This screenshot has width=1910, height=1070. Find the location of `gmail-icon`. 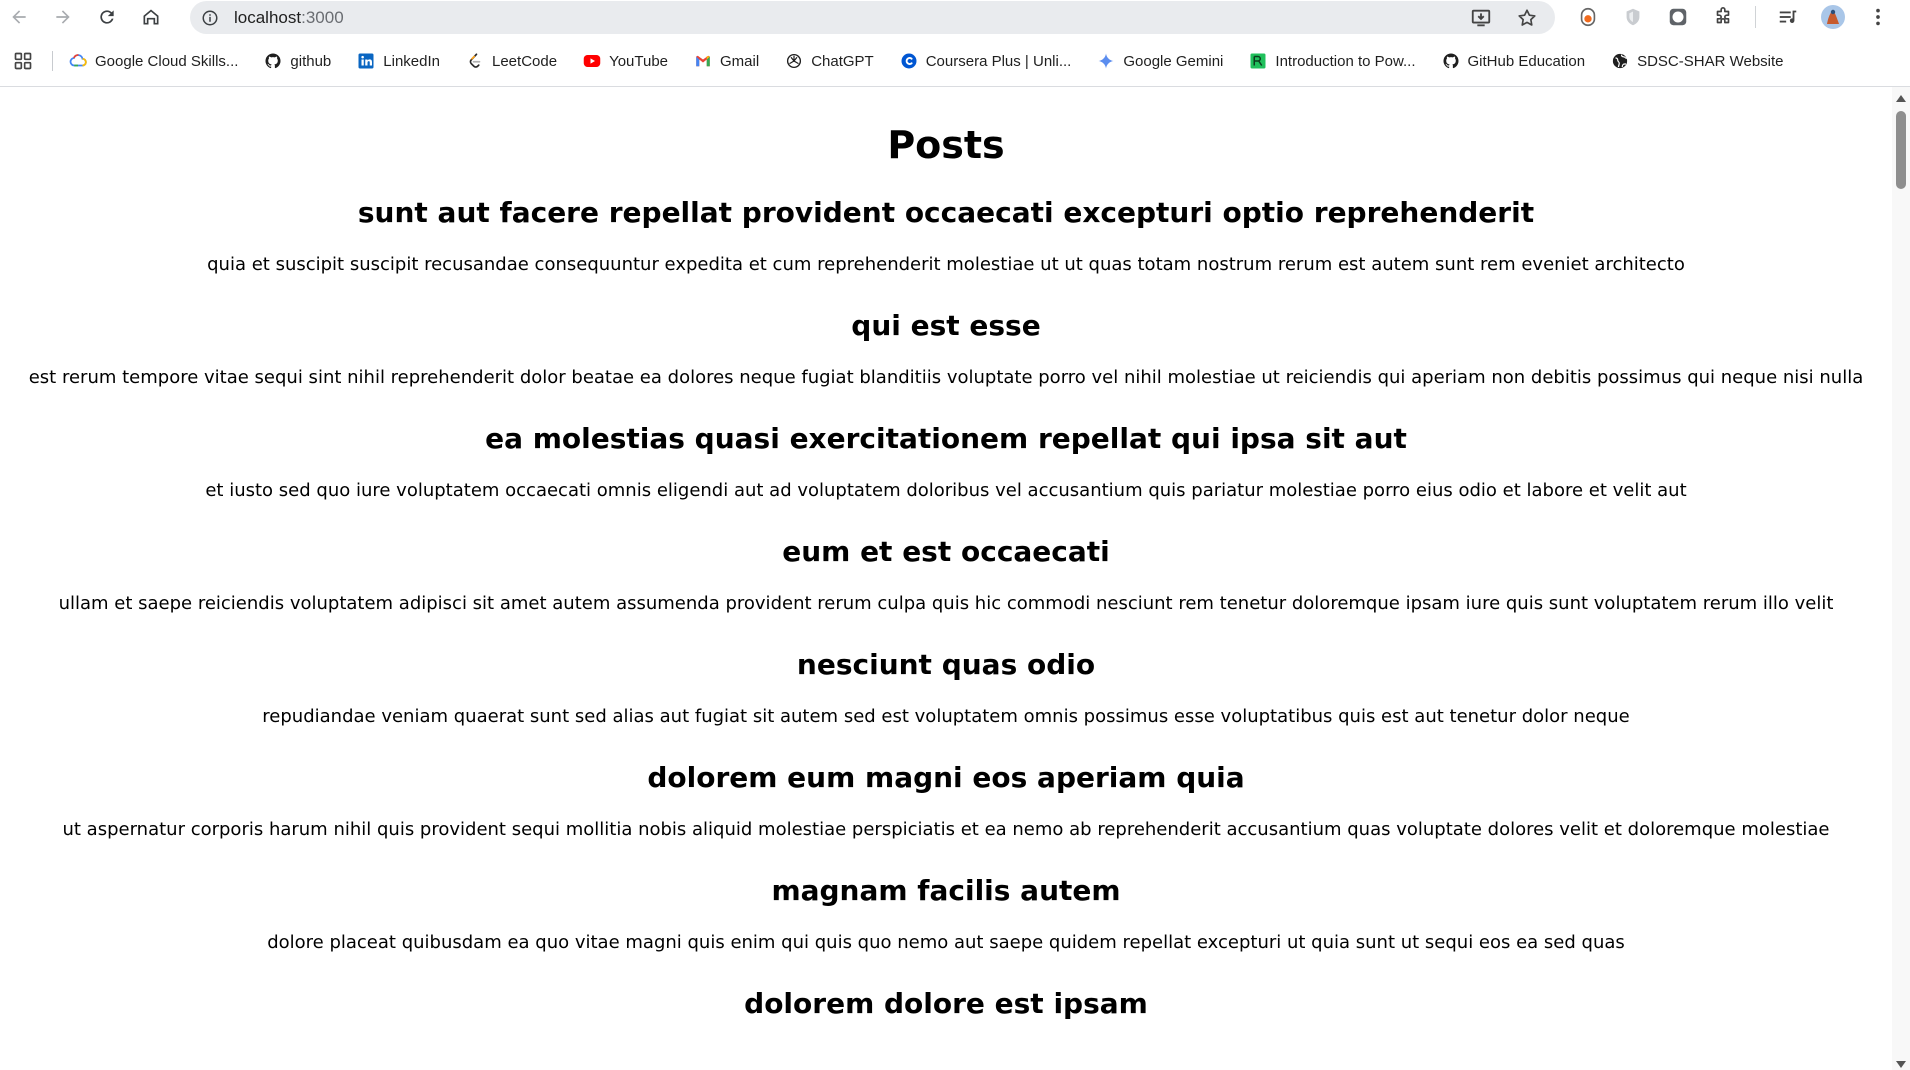

gmail-icon is located at coordinates (703, 61).